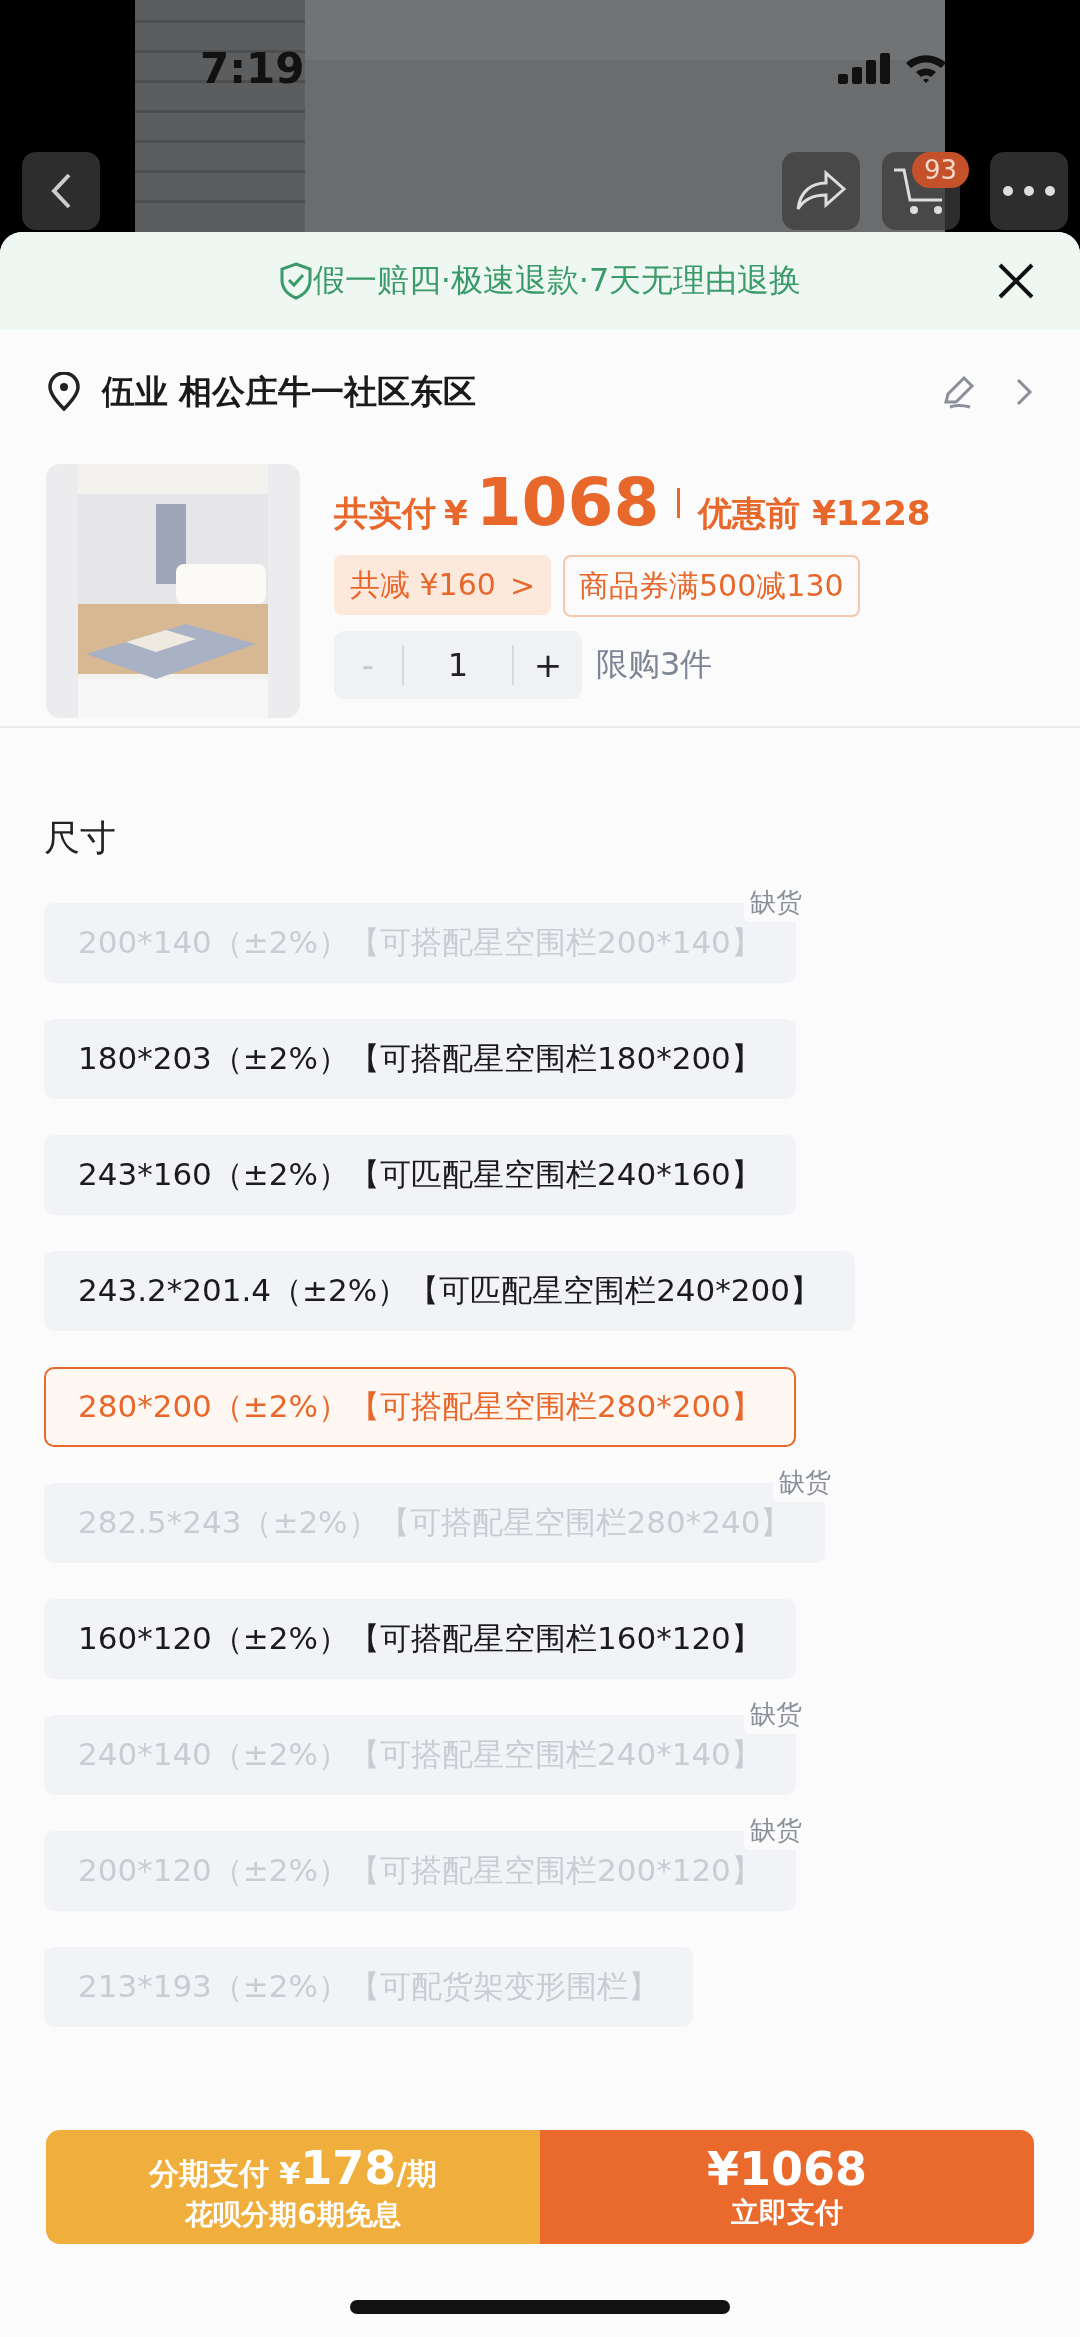 The width and height of the screenshot is (1080, 2337). What do you see at coordinates (420, 1407) in the screenshot?
I see `size-option: 280*200（±2%）【可搭配星空围栏280*200】` at bounding box center [420, 1407].